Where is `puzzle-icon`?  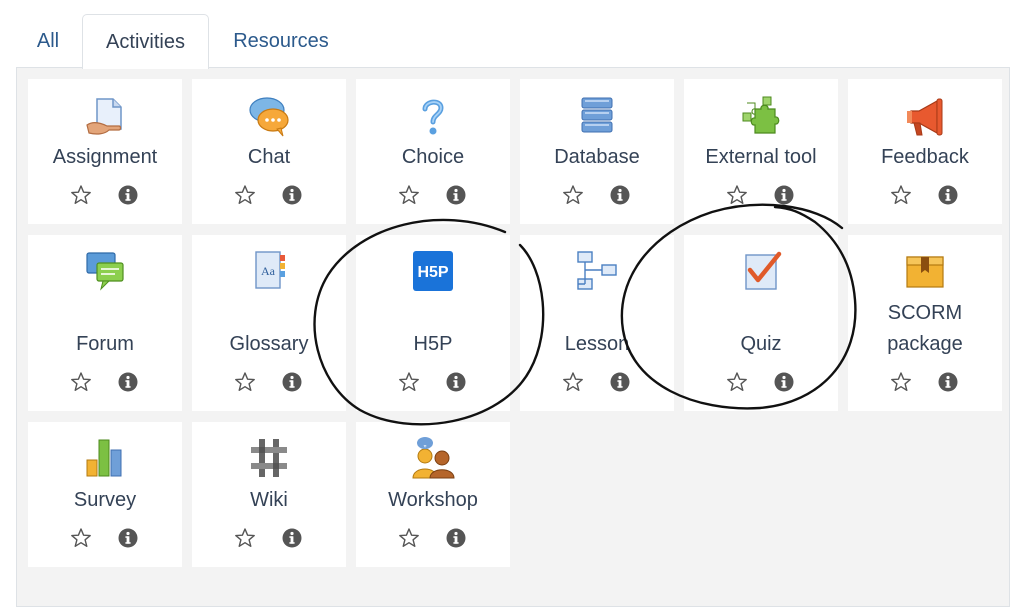 puzzle-icon is located at coordinates (761, 115).